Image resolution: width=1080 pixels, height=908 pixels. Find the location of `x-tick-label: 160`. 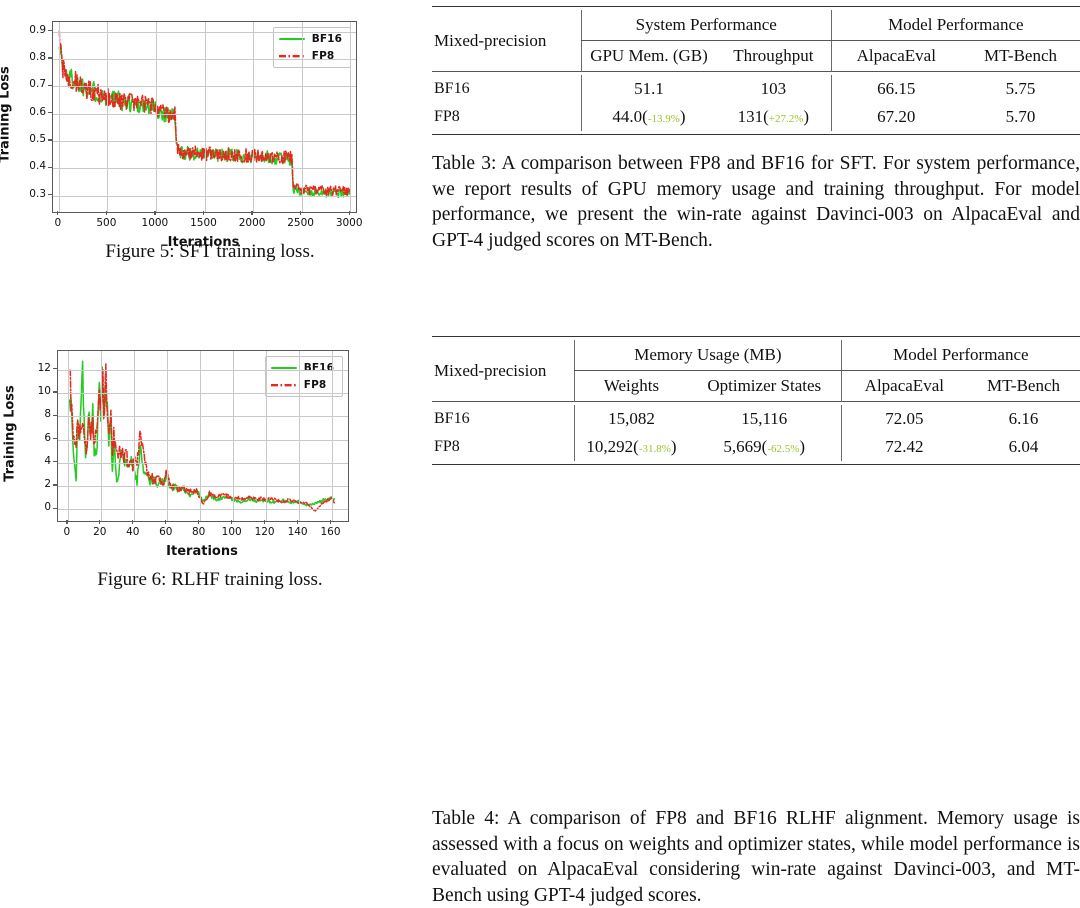

x-tick-label: 160 is located at coordinates (330, 532).